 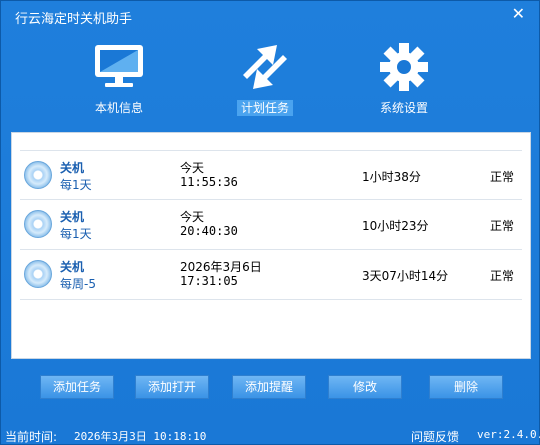 What do you see at coordinates (508, 434) in the screenshot?
I see `version-label: ver:2.4.0.0` at bounding box center [508, 434].